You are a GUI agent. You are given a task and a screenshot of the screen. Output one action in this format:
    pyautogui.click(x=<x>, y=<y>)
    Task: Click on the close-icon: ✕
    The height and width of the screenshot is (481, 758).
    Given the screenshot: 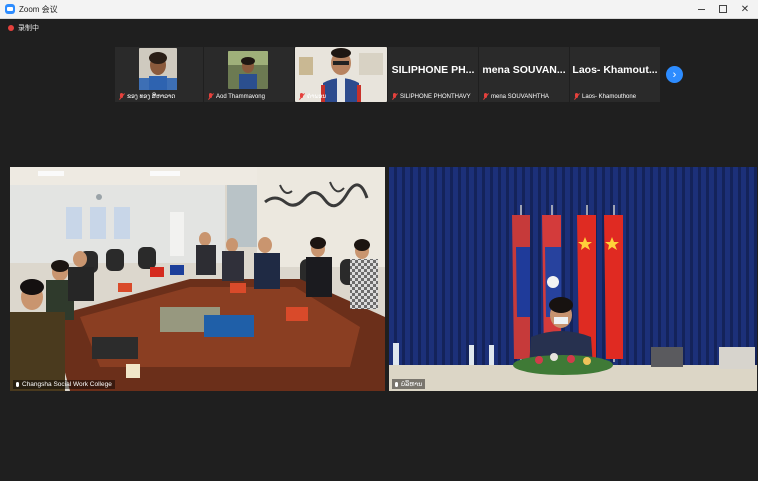 What is the action you would take?
    pyautogui.click(x=745, y=9)
    